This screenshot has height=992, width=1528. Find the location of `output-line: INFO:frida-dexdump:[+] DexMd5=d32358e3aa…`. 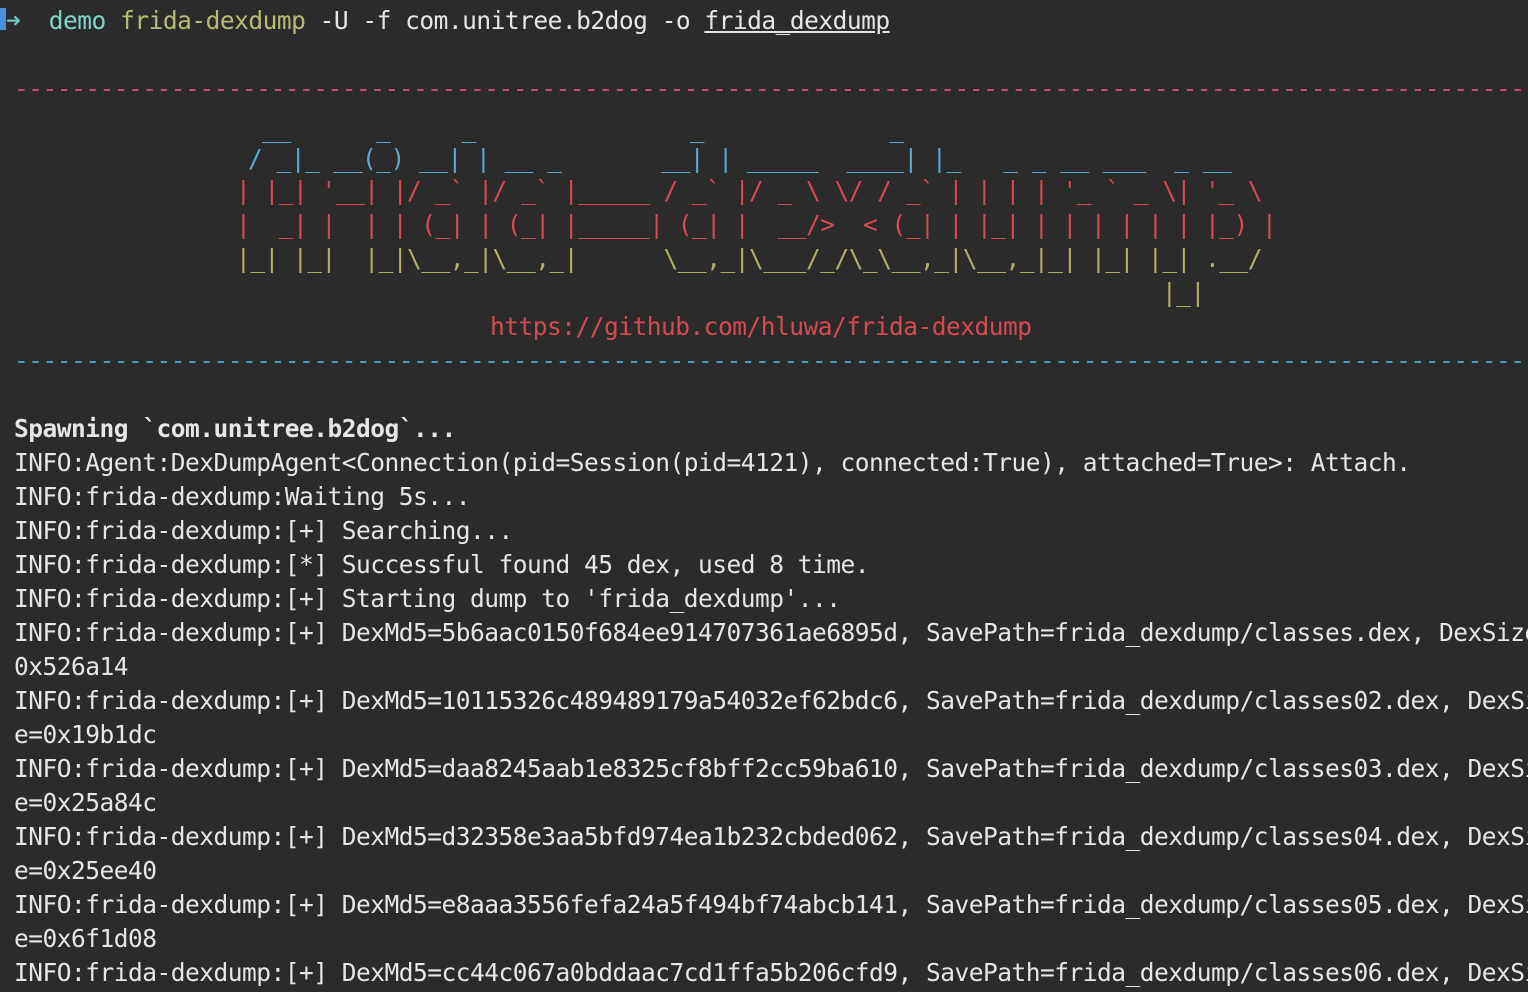

output-line: INFO:frida-dexdump:[+] DexMd5=d32358e3aa… is located at coordinates (771, 836).